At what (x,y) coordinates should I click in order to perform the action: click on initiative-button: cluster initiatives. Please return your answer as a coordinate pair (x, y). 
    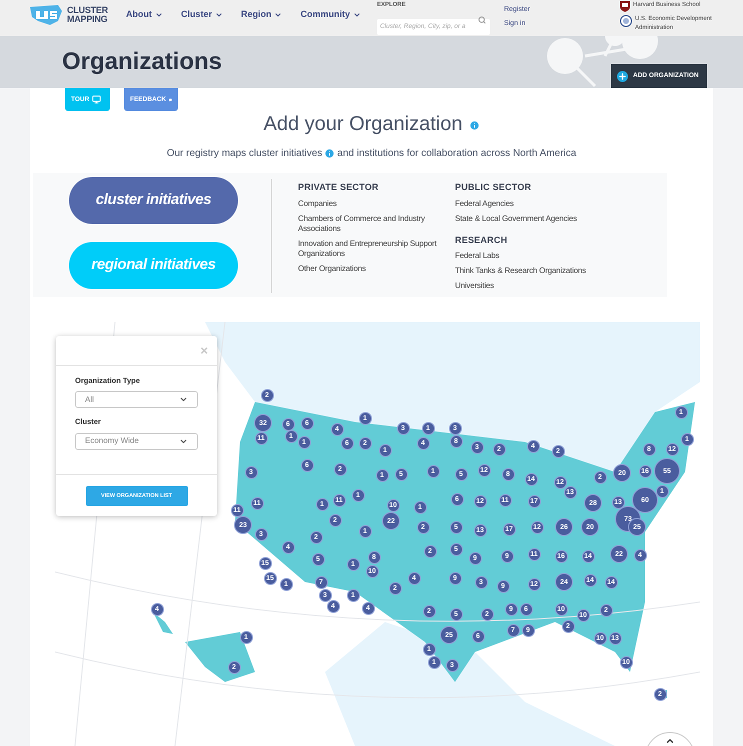
    Looking at the image, I should click on (153, 200).